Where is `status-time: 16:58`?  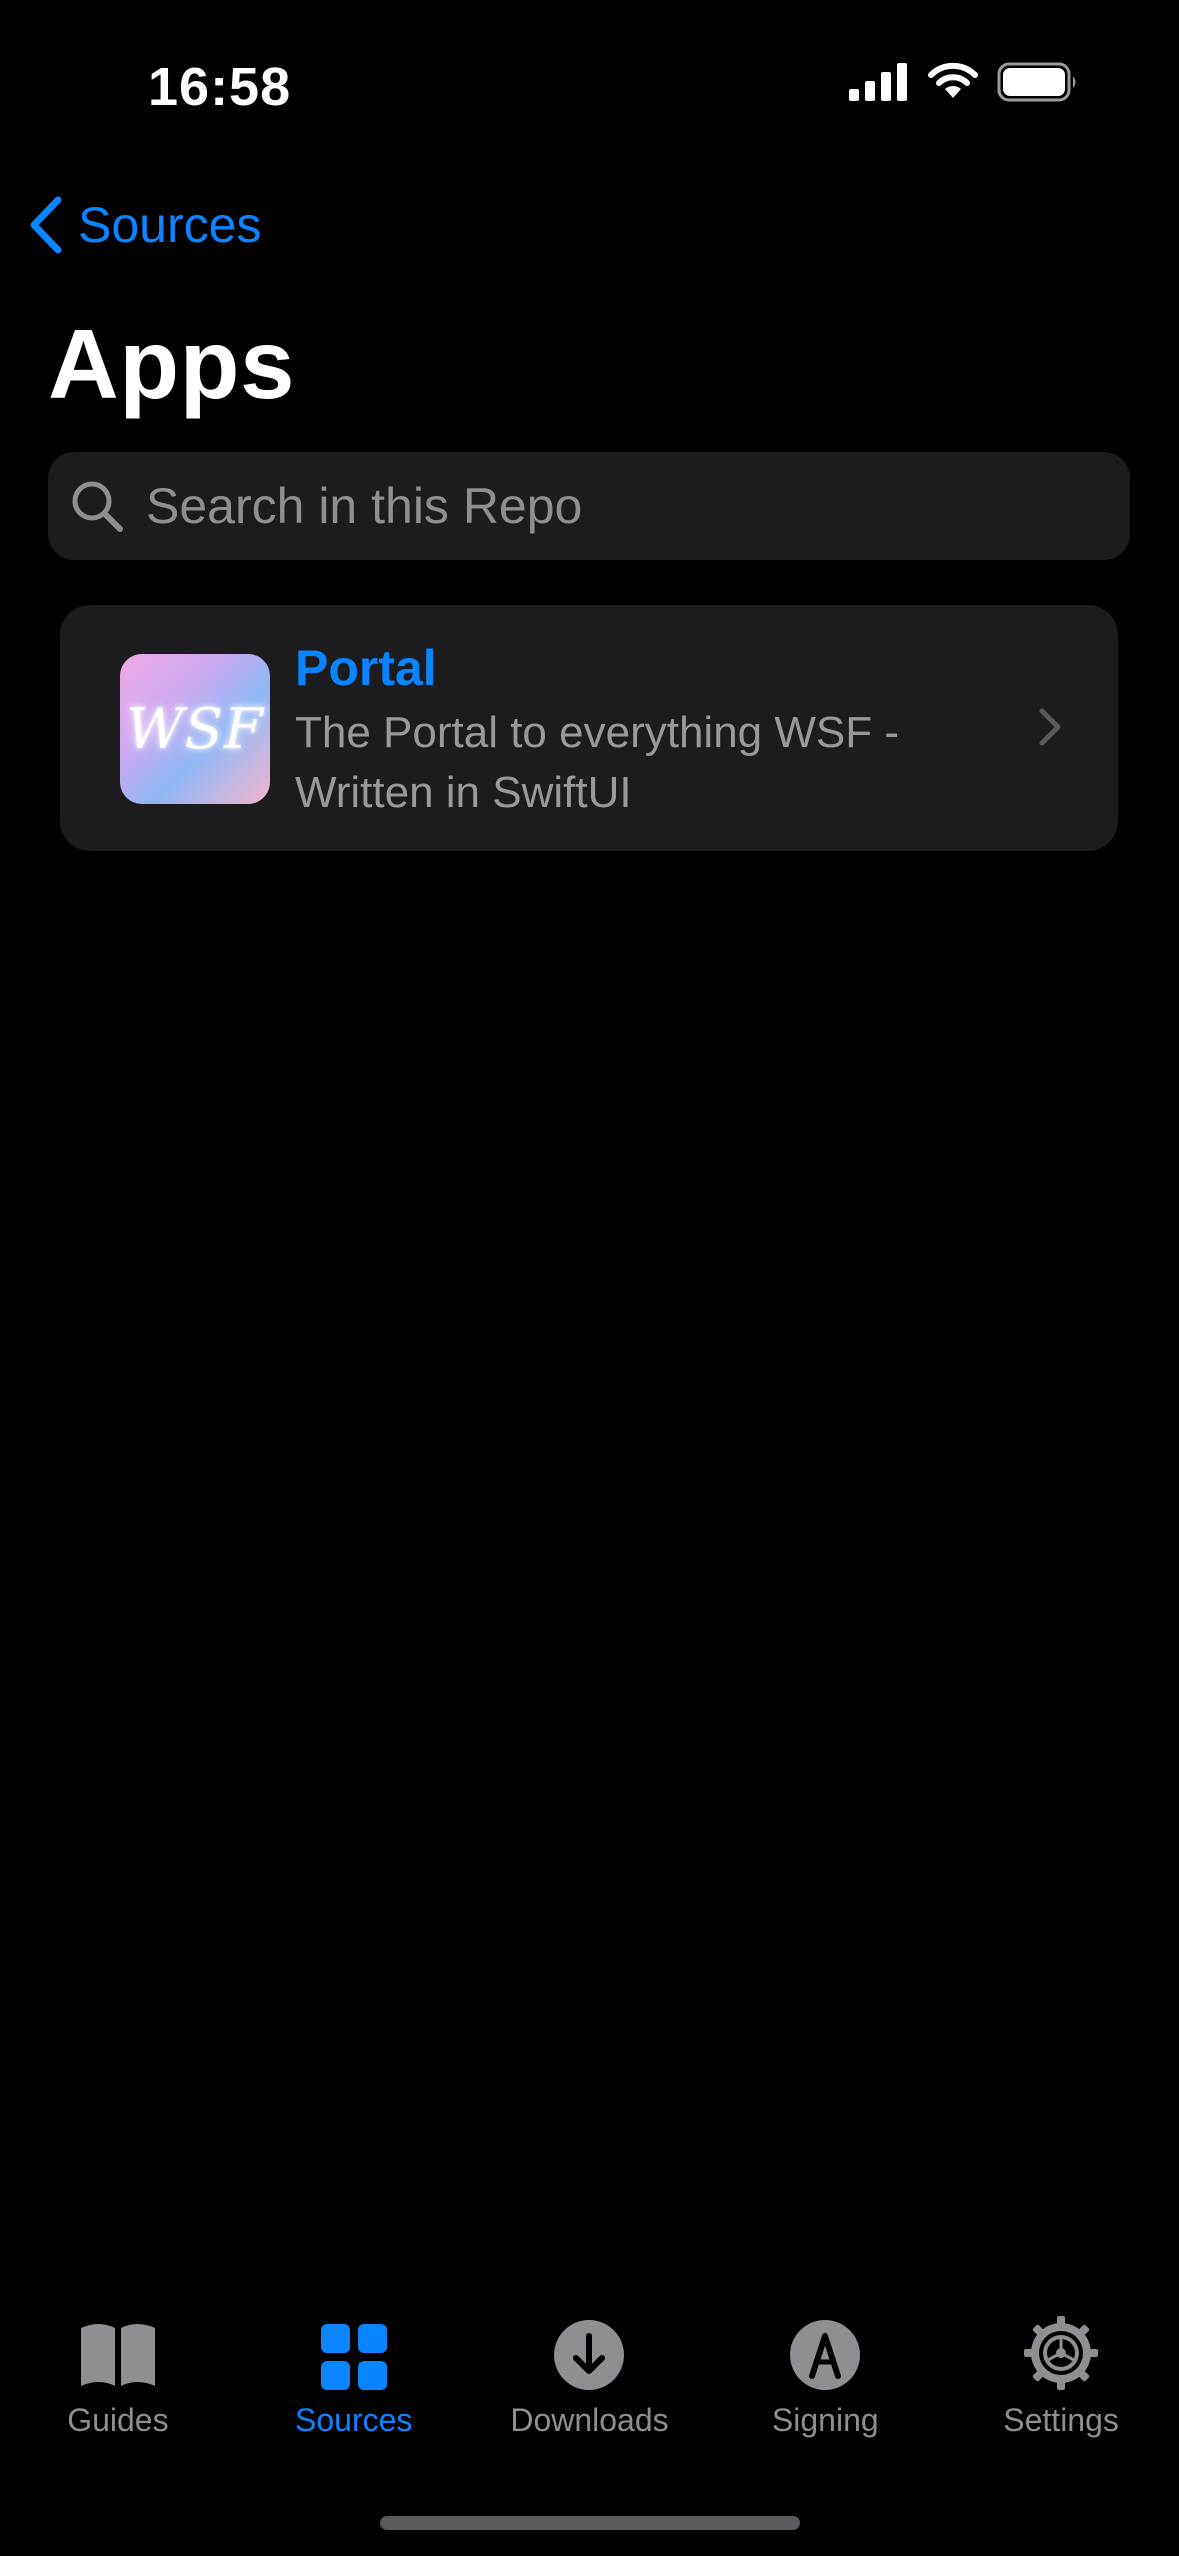
status-time: 16:58 is located at coordinates (220, 87).